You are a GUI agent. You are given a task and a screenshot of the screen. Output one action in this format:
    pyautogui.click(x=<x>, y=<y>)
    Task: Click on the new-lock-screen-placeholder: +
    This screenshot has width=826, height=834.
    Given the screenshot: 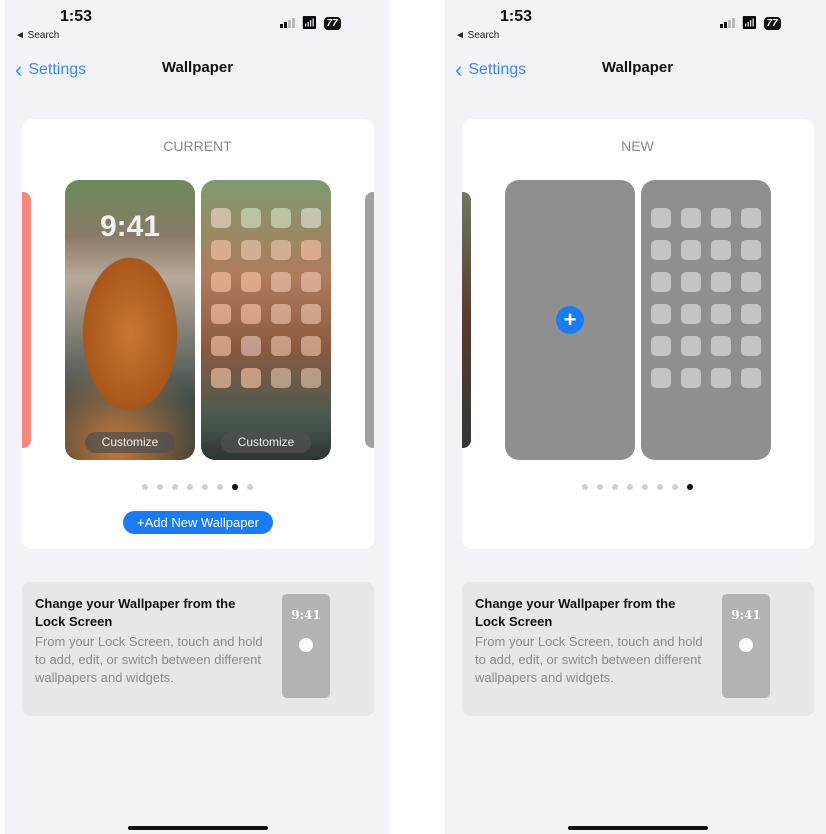 What is the action you would take?
    pyautogui.click(x=570, y=320)
    